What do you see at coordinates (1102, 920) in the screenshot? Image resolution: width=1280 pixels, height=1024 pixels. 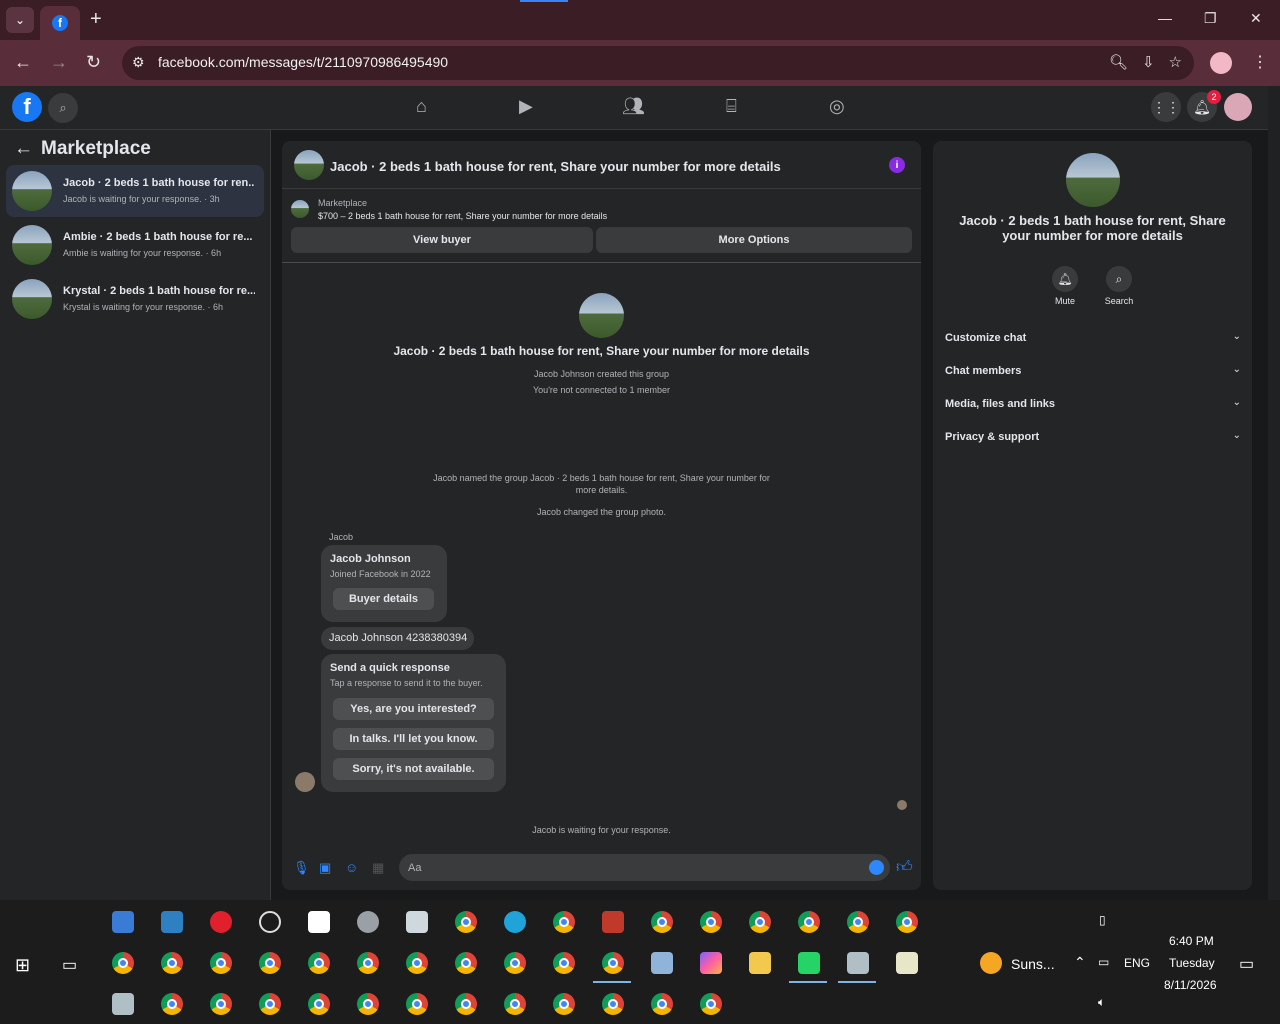 I see `tablet-icon: ▯` at bounding box center [1102, 920].